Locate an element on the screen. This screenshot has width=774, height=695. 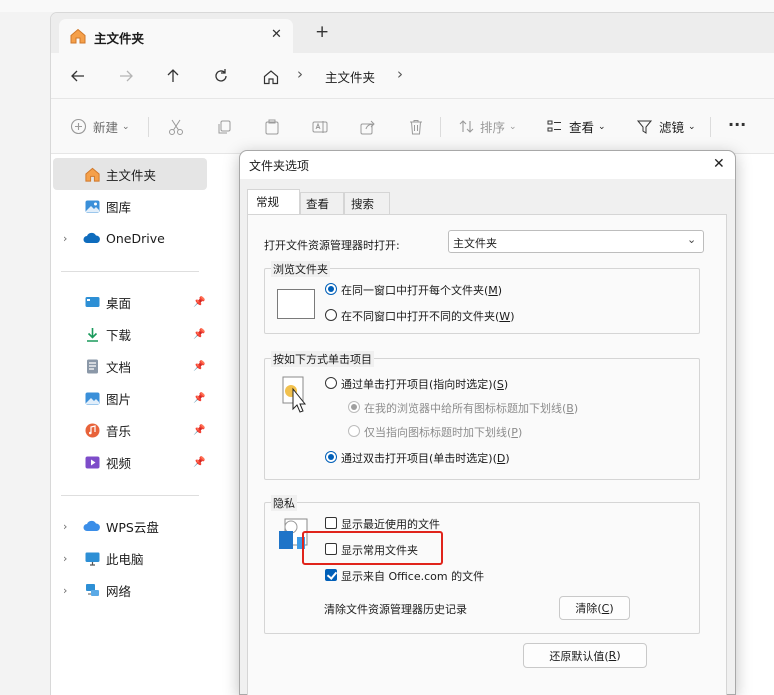
sidebar-item-this-pc: › 此电脑 is located at coordinates (130, 558).